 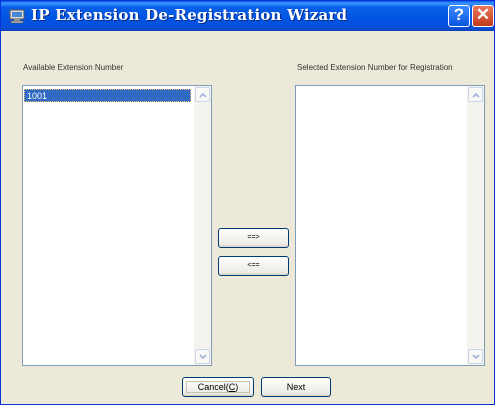 I want to click on cancel-button: Cancel(C), so click(x=218, y=387).